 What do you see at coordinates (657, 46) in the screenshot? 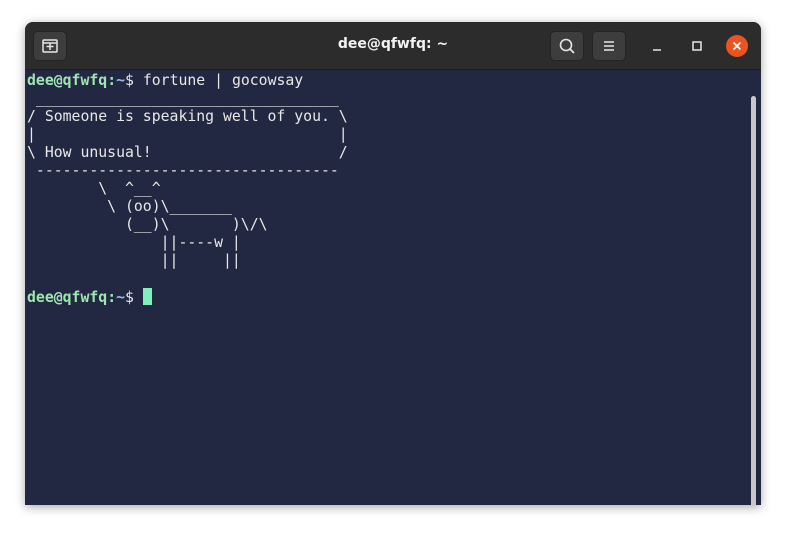
I see `minimize-button` at bounding box center [657, 46].